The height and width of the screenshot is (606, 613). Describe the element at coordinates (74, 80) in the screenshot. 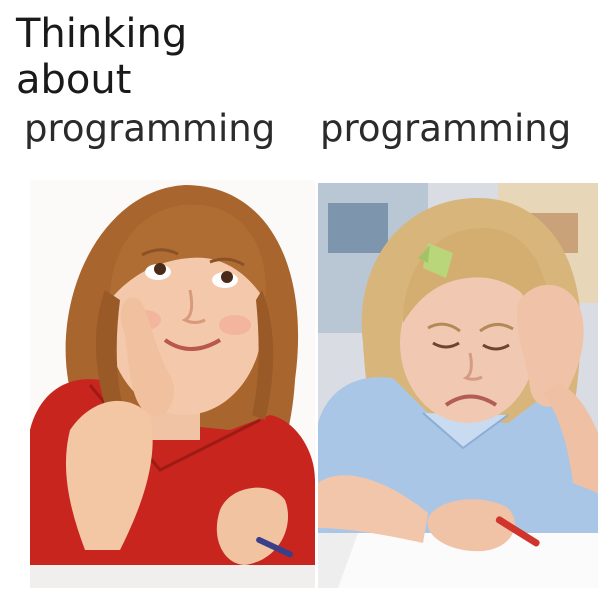

I see `caption-about: about` at that location.